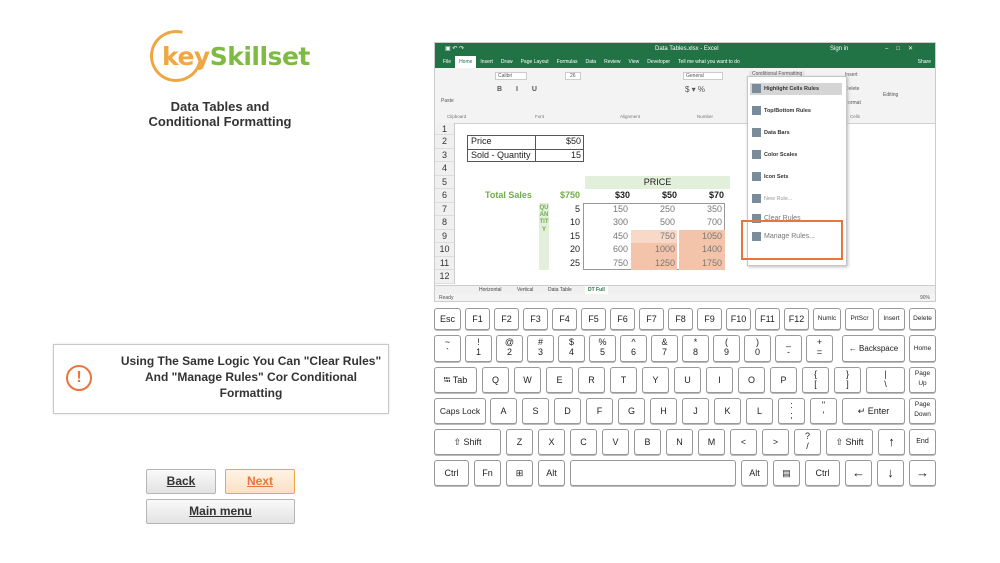  I want to click on result-cell: 1400, so click(700, 250).